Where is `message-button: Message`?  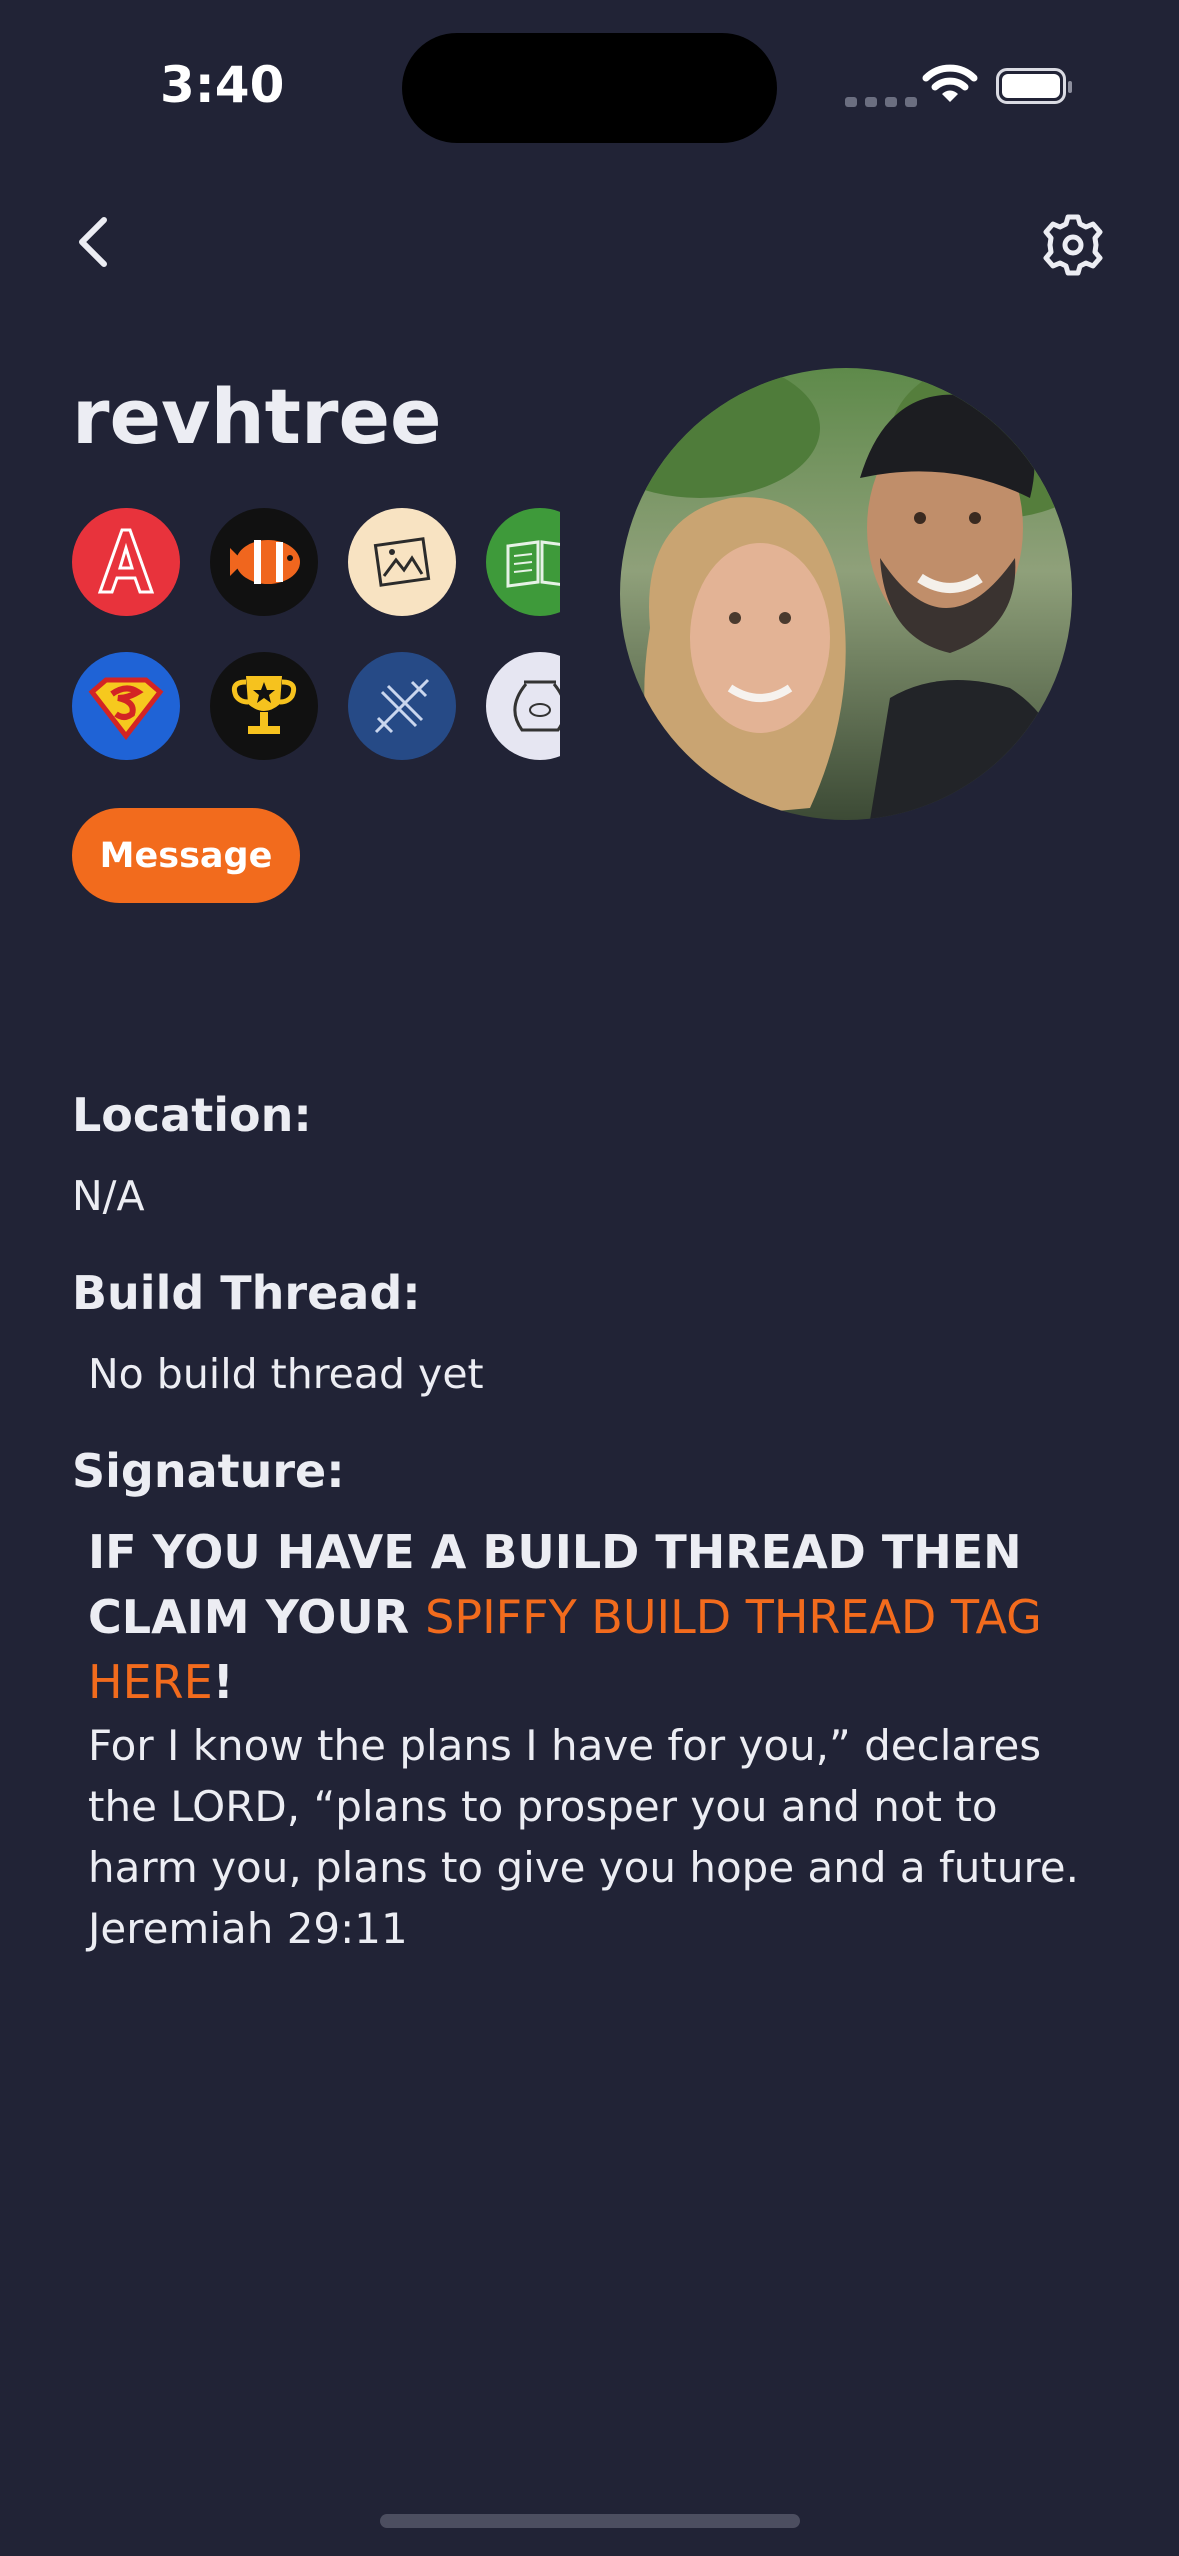
message-button: Message is located at coordinates (186, 855).